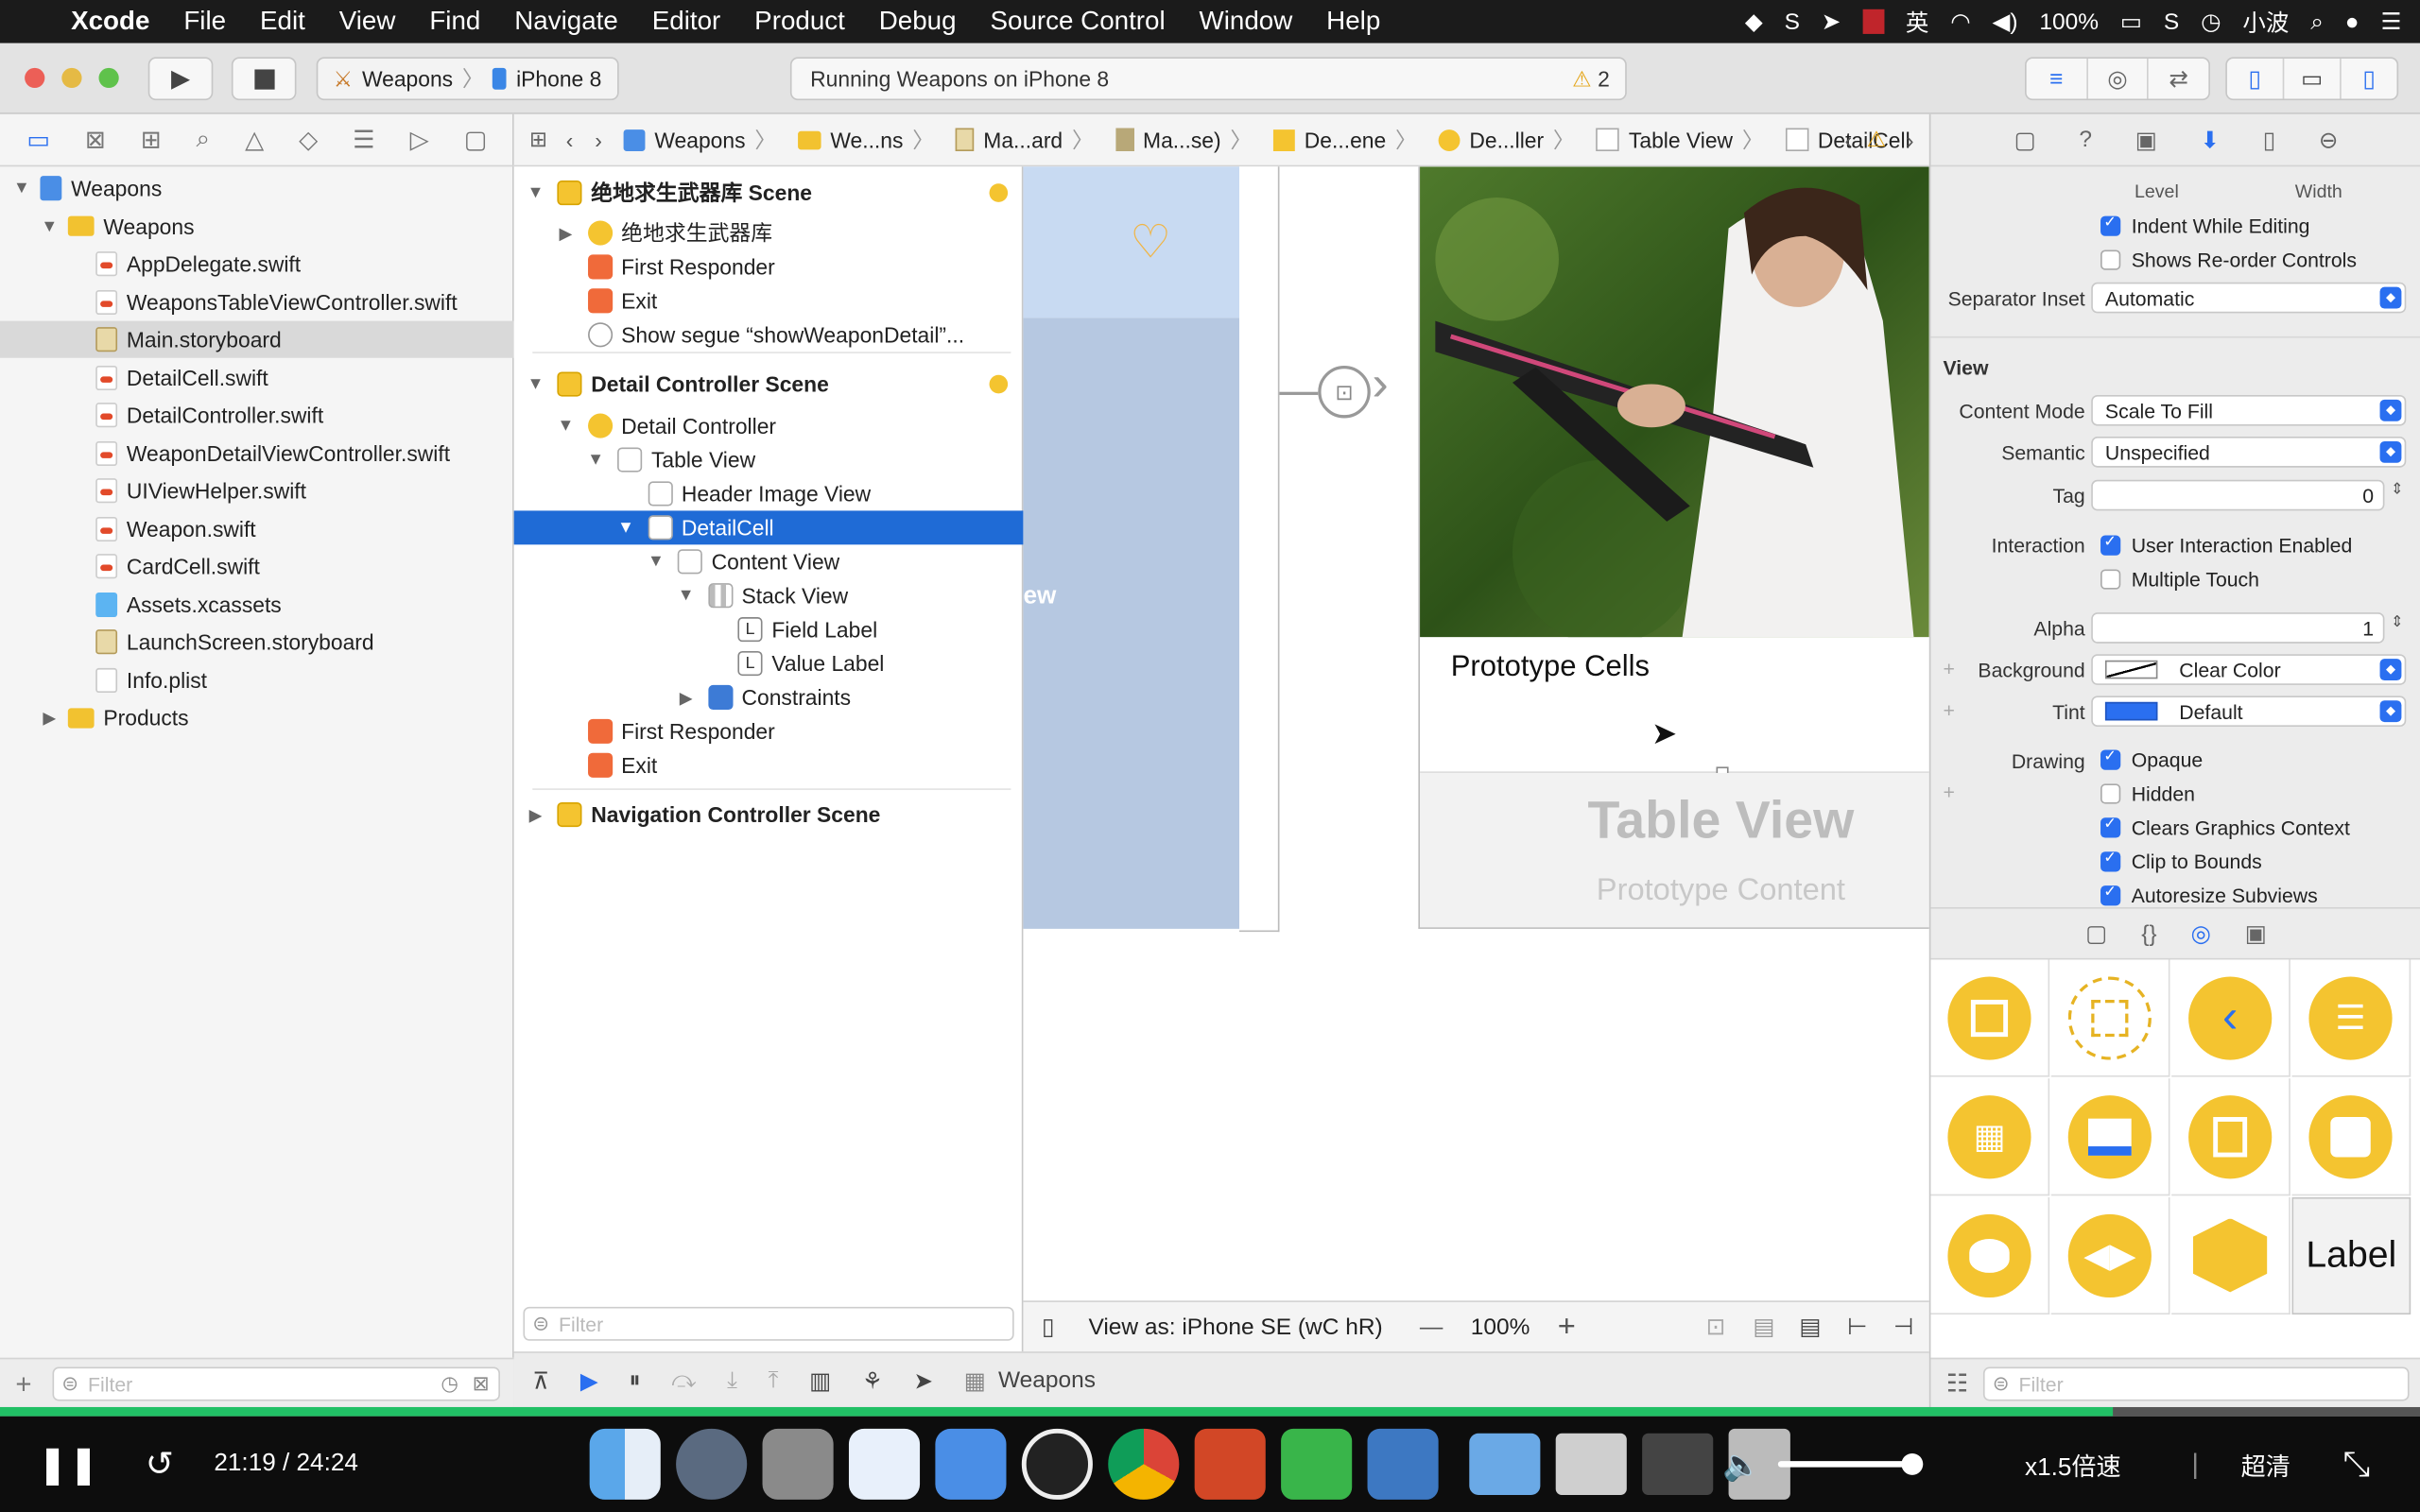 This screenshot has height=1512, width=2420. What do you see at coordinates (774, 1380) in the screenshot?
I see `step-out-icon: ⤒` at bounding box center [774, 1380].